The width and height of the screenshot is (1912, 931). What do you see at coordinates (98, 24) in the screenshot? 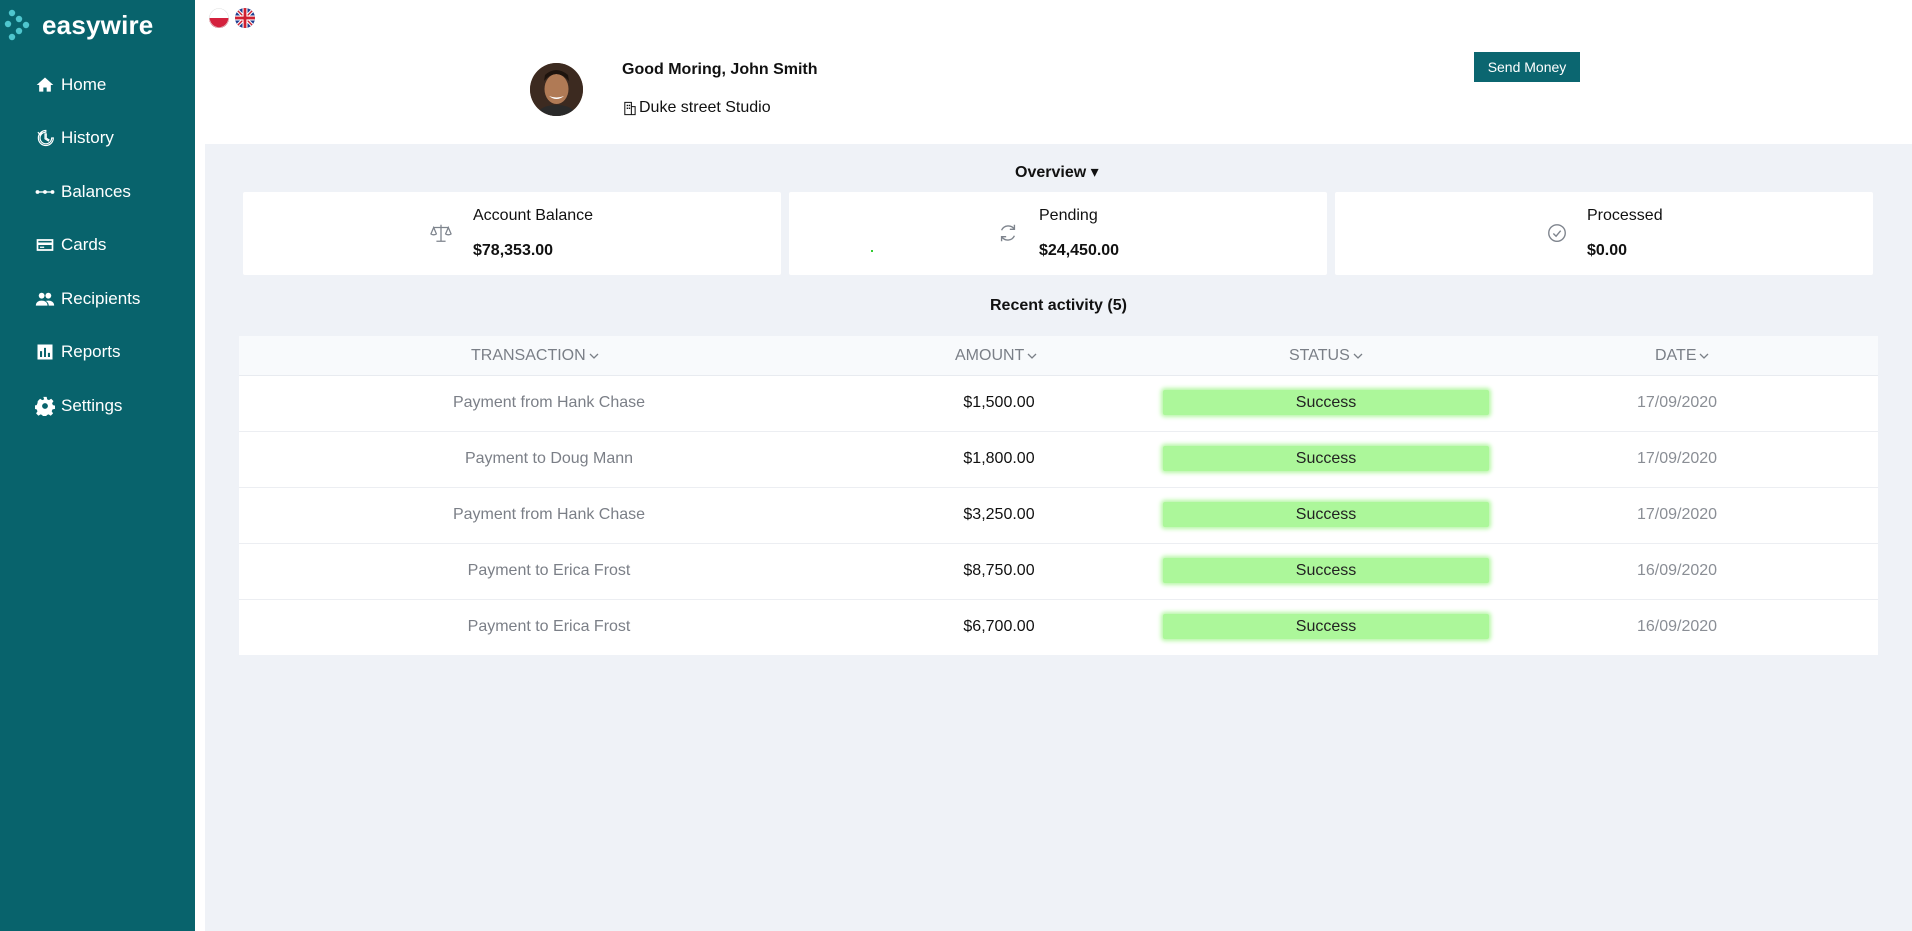
I see `brand-name: easywire` at bounding box center [98, 24].